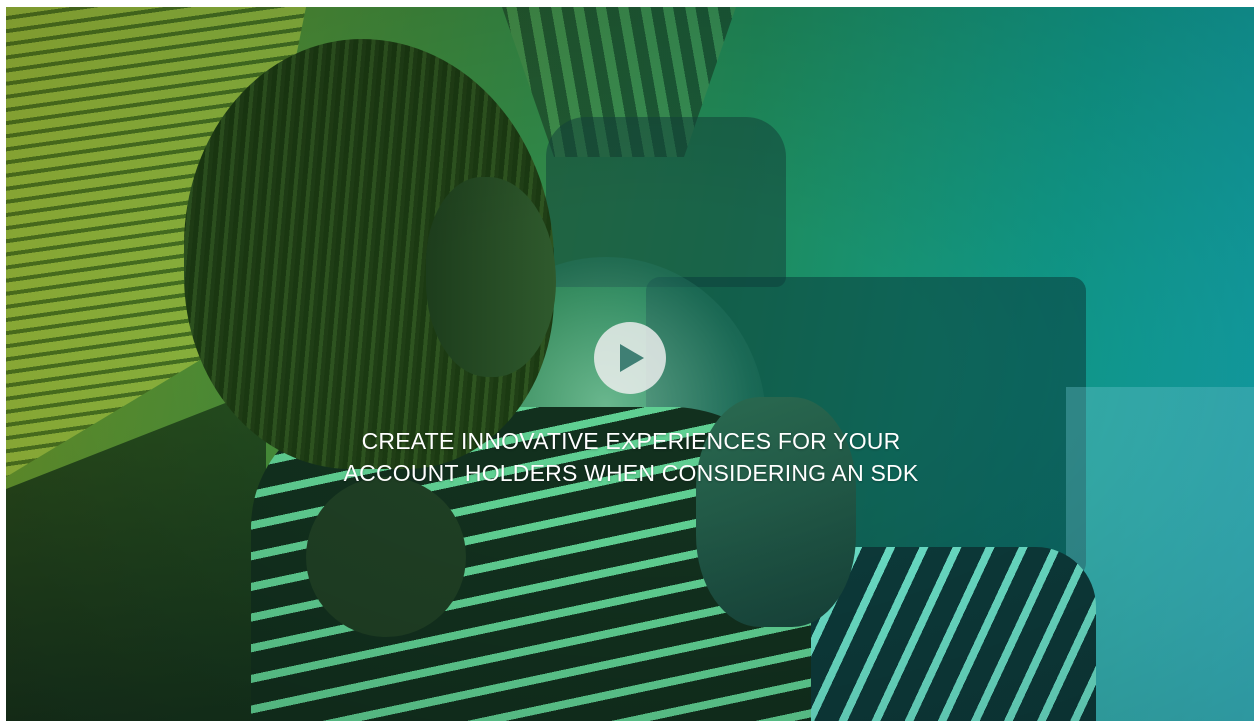  What do you see at coordinates (631, 441) in the screenshot?
I see `headline-line-1: CREATE INNOVATIVE EXPERIENCES FOR YOUR` at bounding box center [631, 441].